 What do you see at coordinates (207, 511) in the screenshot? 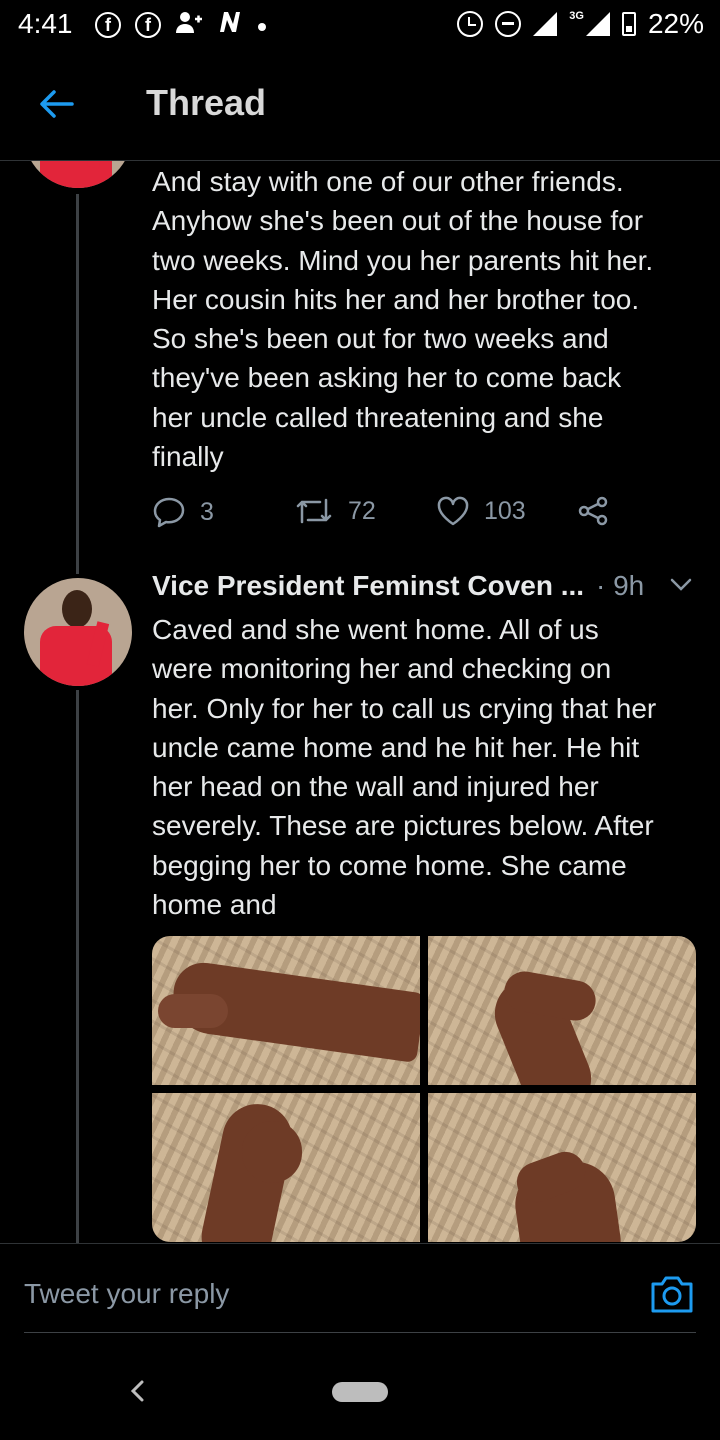
I see `reply-count: 3` at bounding box center [207, 511].